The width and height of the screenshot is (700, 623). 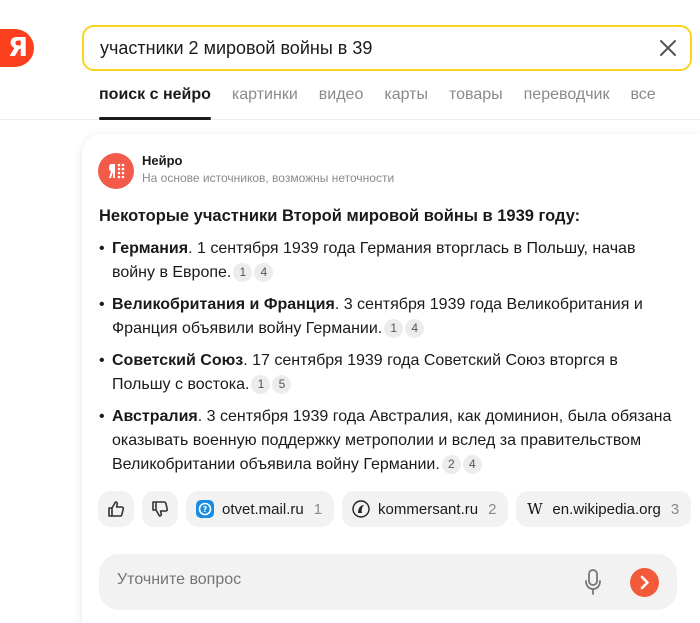 What do you see at coordinates (282, 384) in the screenshot?
I see `source-ref-badge: 5` at bounding box center [282, 384].